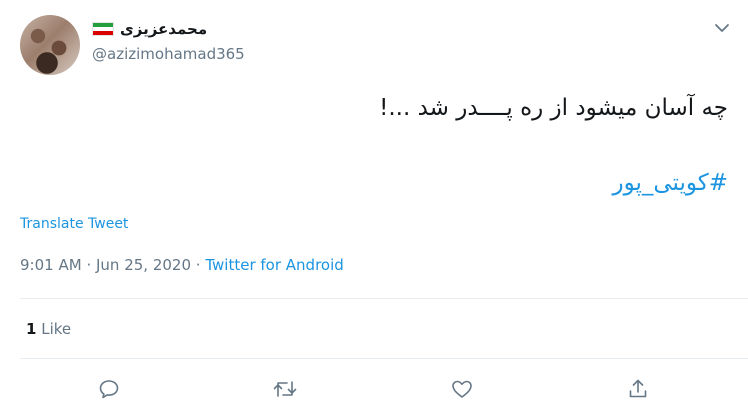  Describe the element at coordinates (670, 183) in the screenshot. I see `hashtag-link: #کویتی_پور` at that location.